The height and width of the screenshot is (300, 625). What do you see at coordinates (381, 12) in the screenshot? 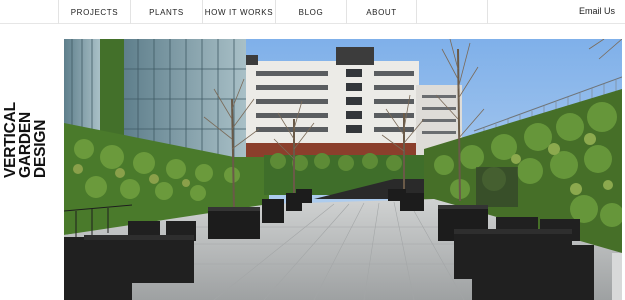
I see `nav-about: ABOUT` at bounding box center [381, 12].